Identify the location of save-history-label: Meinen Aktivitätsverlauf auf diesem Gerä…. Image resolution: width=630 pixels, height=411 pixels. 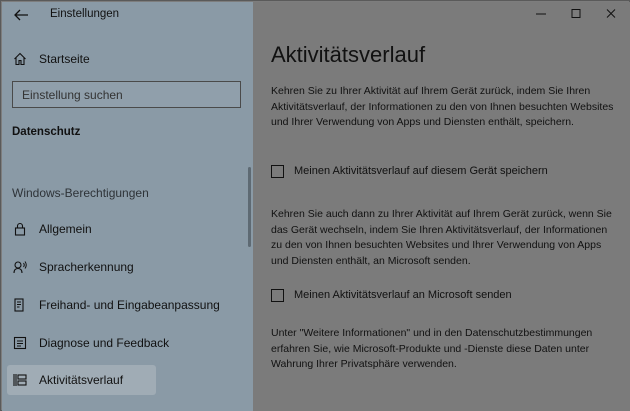
(421, 171).